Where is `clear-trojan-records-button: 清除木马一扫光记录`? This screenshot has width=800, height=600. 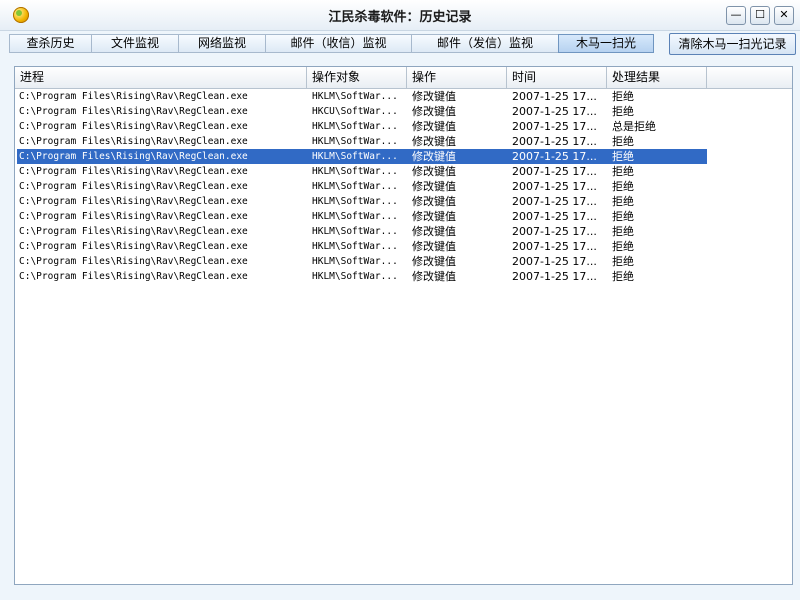 clear-trojan-records-button: 清除木马一扫光记录 is located at coordinates (732, 44).